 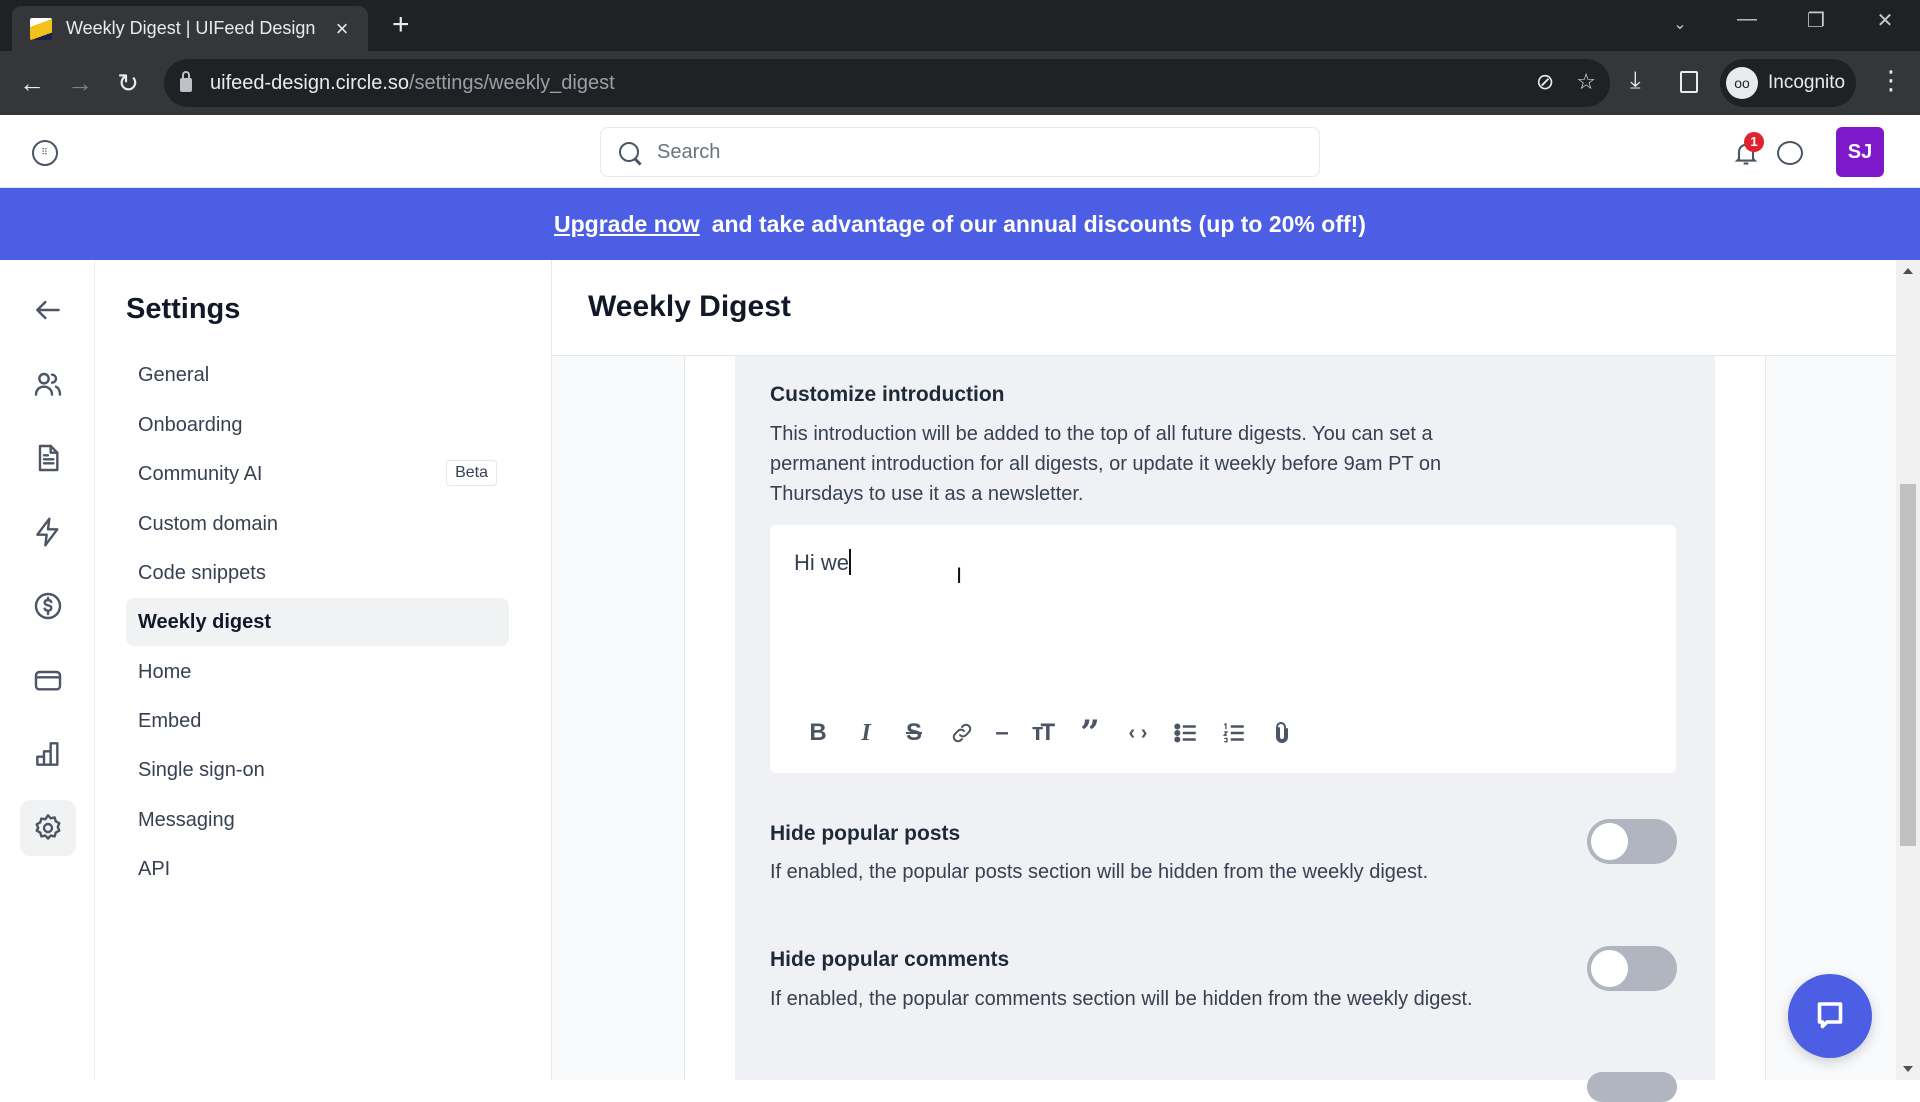 I want to click on tab-search-dropdown-icon: ⌄, so click(x=1680, y=24).